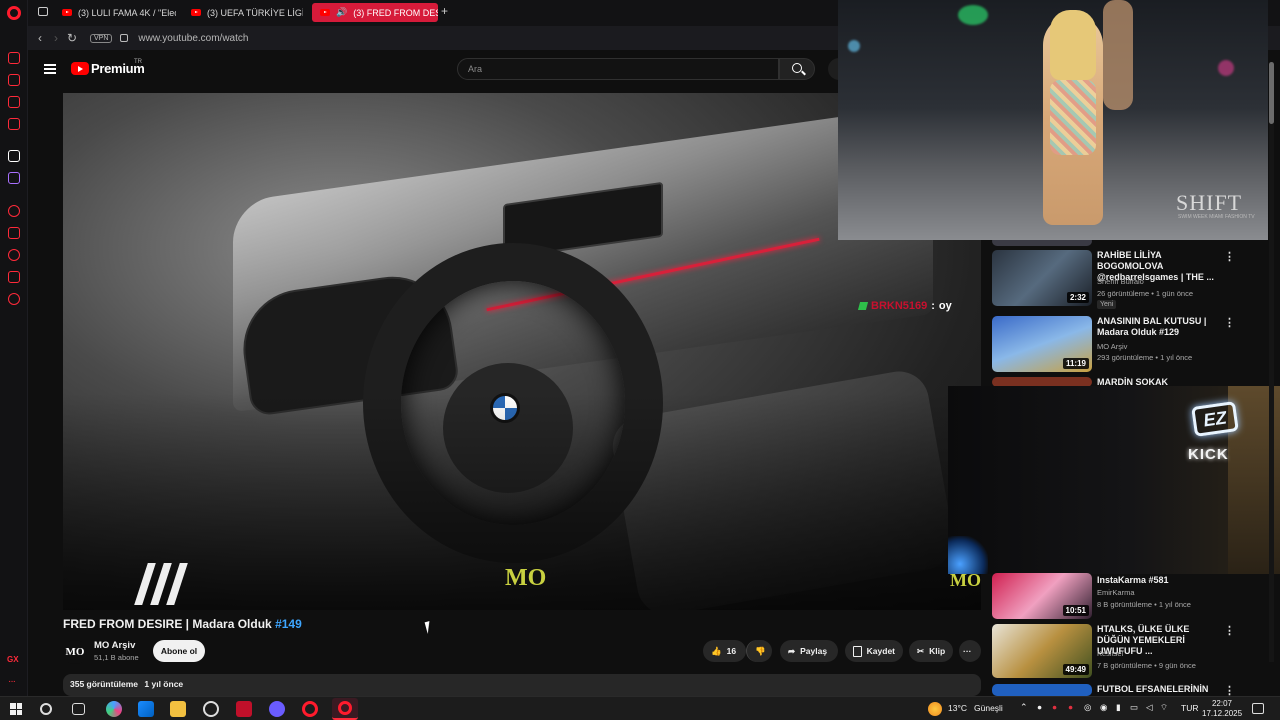  I want to click on search-input: Ara, so click(618, 69).